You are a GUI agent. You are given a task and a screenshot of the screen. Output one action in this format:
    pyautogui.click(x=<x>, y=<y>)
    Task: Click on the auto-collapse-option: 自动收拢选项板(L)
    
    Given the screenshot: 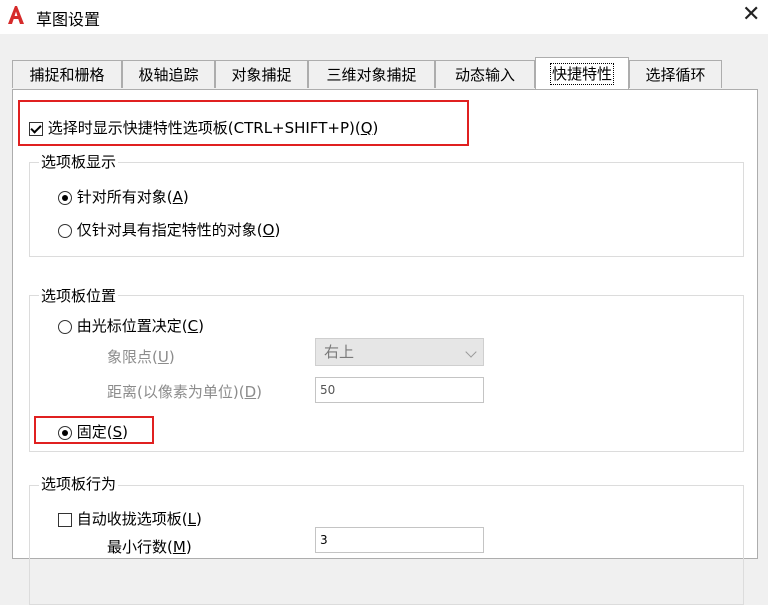 What is the action you would take?
    pyautogui.click(x=130, y=518)
    